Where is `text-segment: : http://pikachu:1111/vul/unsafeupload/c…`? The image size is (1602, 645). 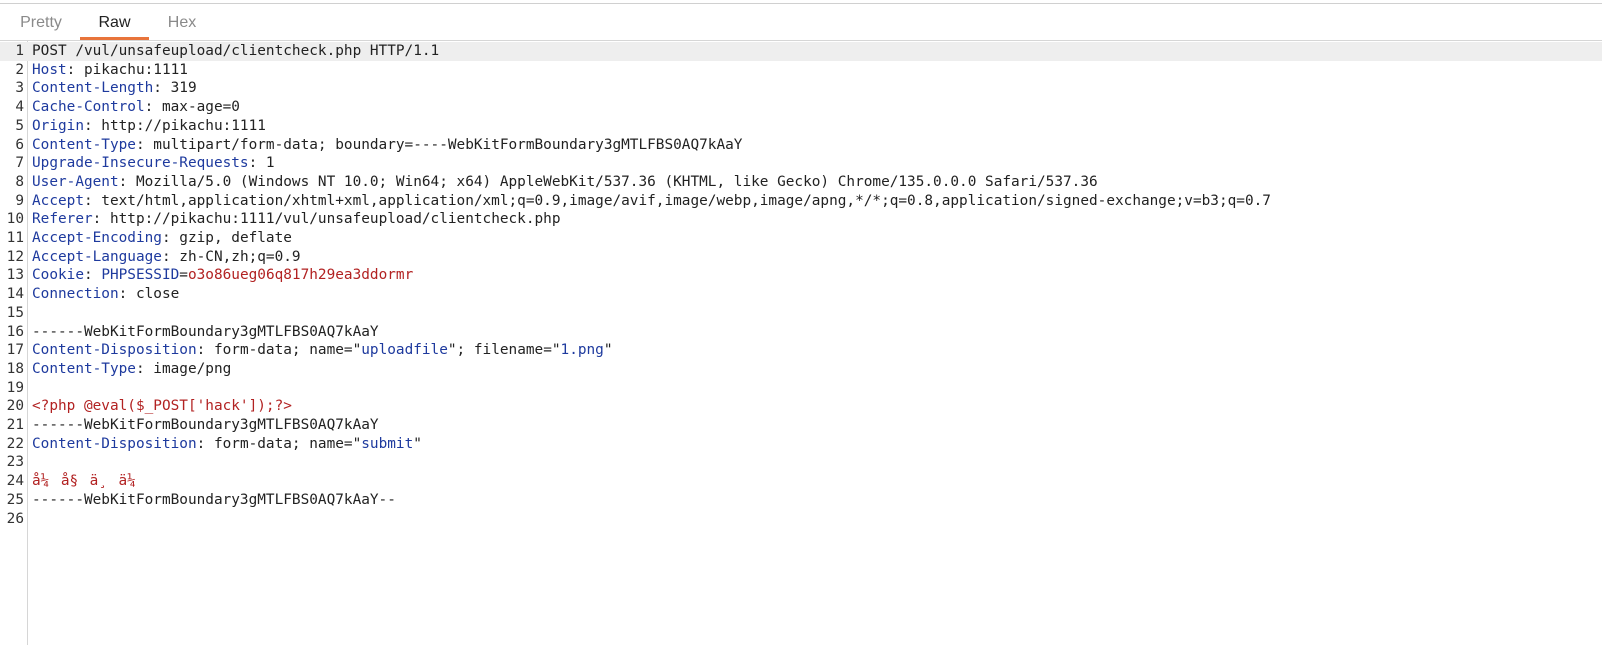
text-segment: : http://pikachu:1111/vul/unsafeupload/c… is located at coordinates (326, 219).